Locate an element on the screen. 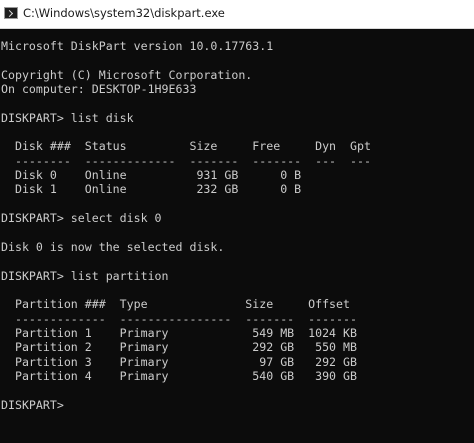 The width and height of the screenshot is (474, 443). console-line: Partition 4 Primary 540 GB 390 GB is located at coordinates (179, 375).